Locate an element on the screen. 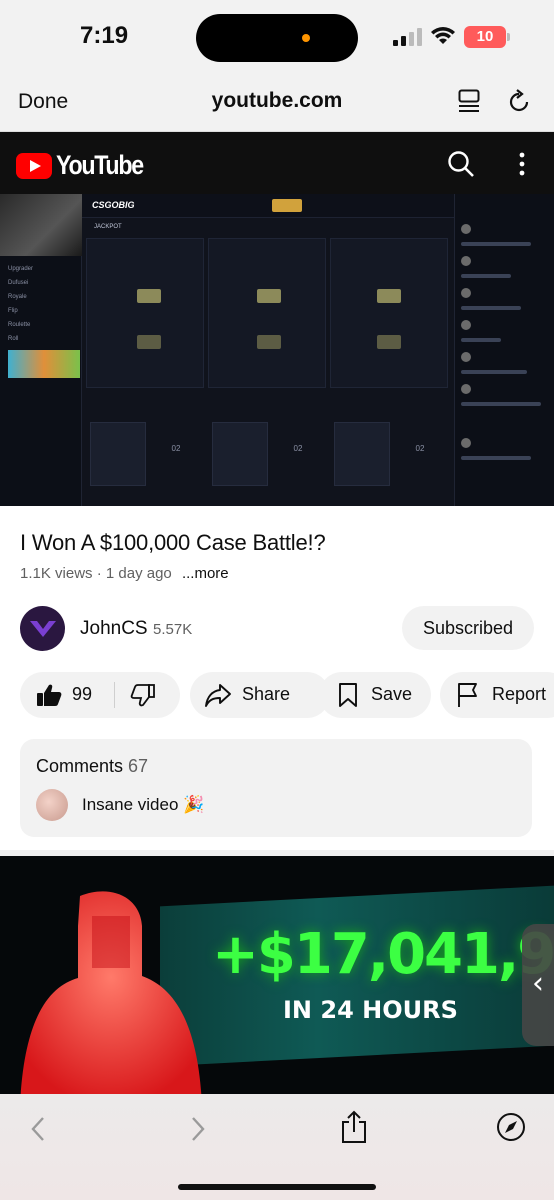  upload-age: 1 day ago is located at coordinates (138, 573).